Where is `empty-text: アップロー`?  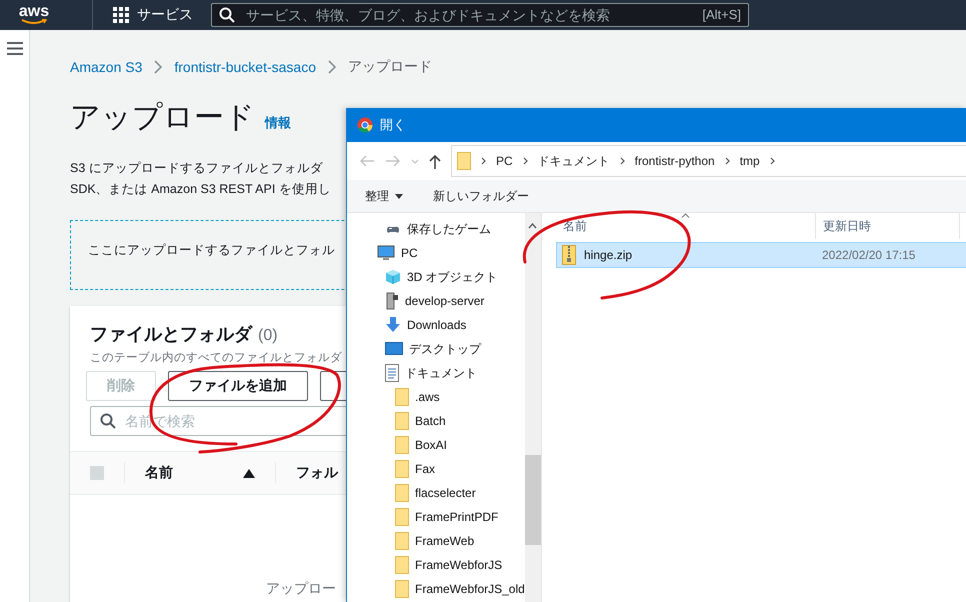
empty-text: アップロー is located at coordinates (301, 589).